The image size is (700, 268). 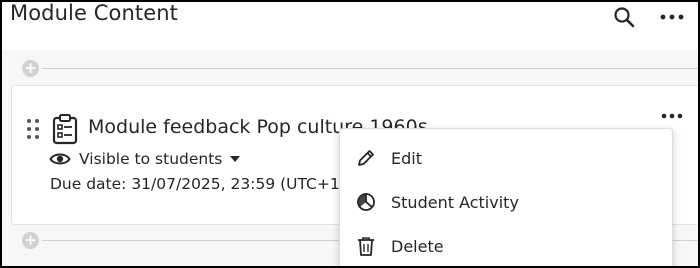 What do you see at coordinates (60, 159) in the screenshot?
I see `eye-icon` at bounding box center [60, 159].